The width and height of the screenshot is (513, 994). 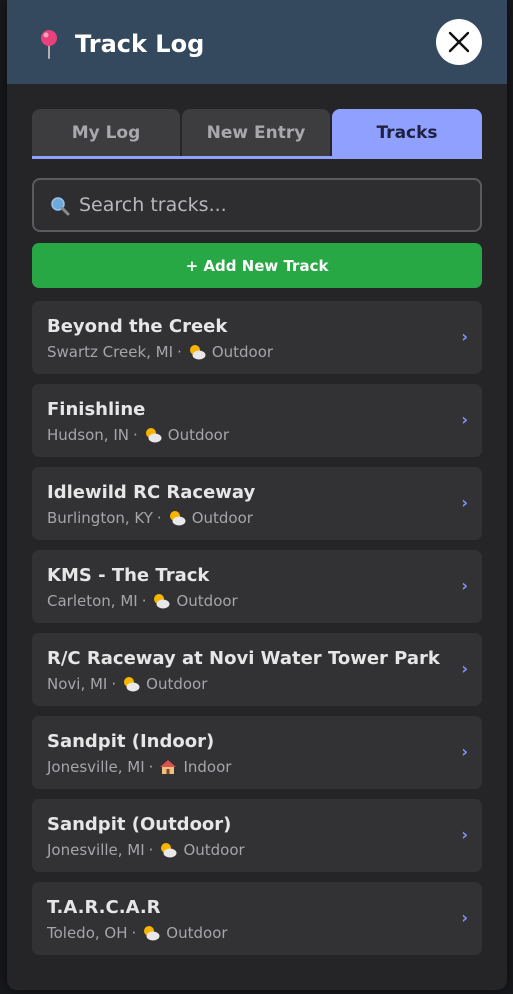 What do you see at coordinates (274, 205) in the screenshot?
I see `search-input` at bounding box center [274, 205].